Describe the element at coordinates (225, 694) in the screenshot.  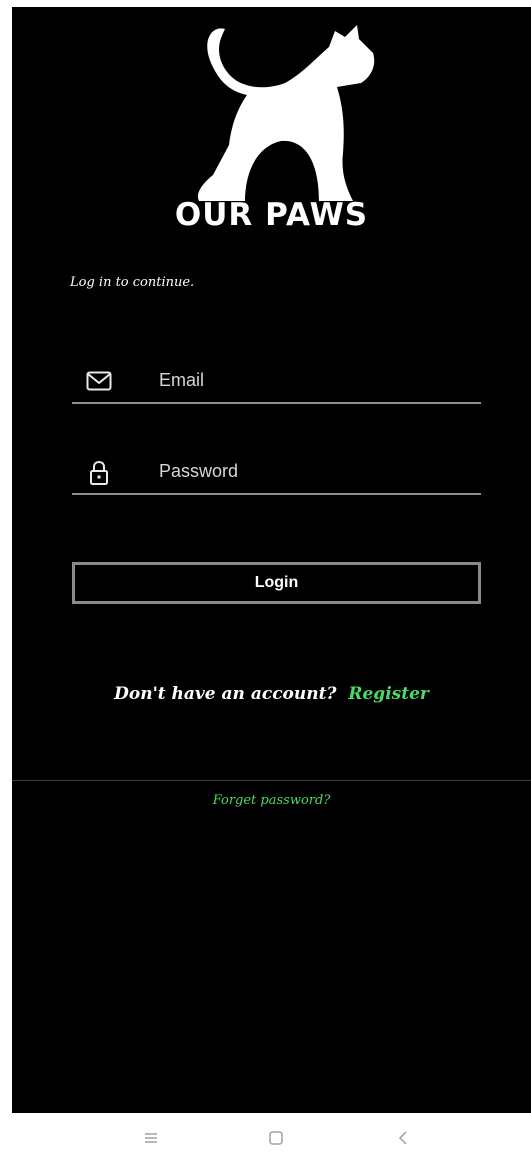
I see `no-account-text: Don't have an account?` at that location.